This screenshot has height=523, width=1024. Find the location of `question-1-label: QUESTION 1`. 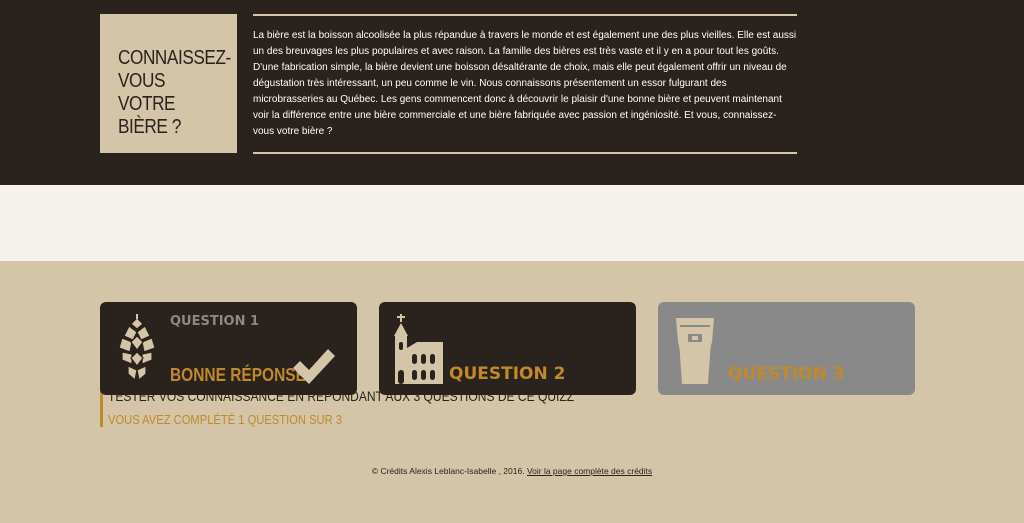

question-1-label: QUESTION 1 is located at coordinates (215, 321).